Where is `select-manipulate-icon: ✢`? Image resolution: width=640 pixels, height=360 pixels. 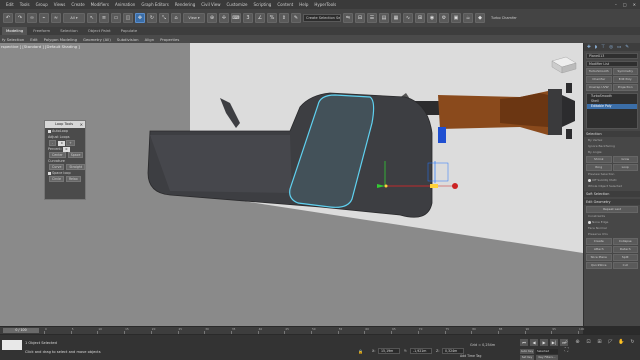 select-manipulate-icon: ✢ is located at coordinates (224, 18).